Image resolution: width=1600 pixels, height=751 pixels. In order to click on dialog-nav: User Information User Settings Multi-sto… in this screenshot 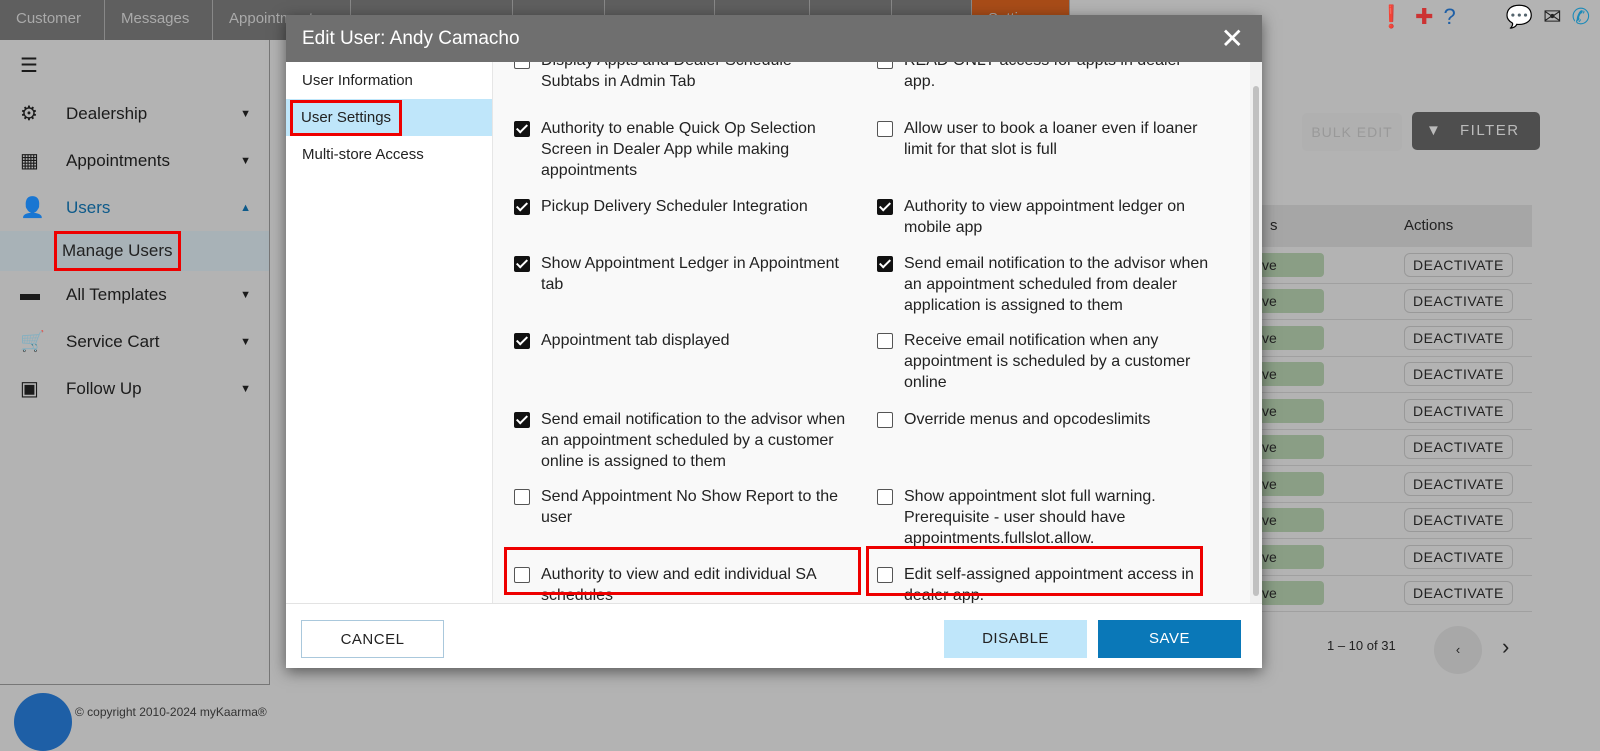, I will do `click(389, 332)`.